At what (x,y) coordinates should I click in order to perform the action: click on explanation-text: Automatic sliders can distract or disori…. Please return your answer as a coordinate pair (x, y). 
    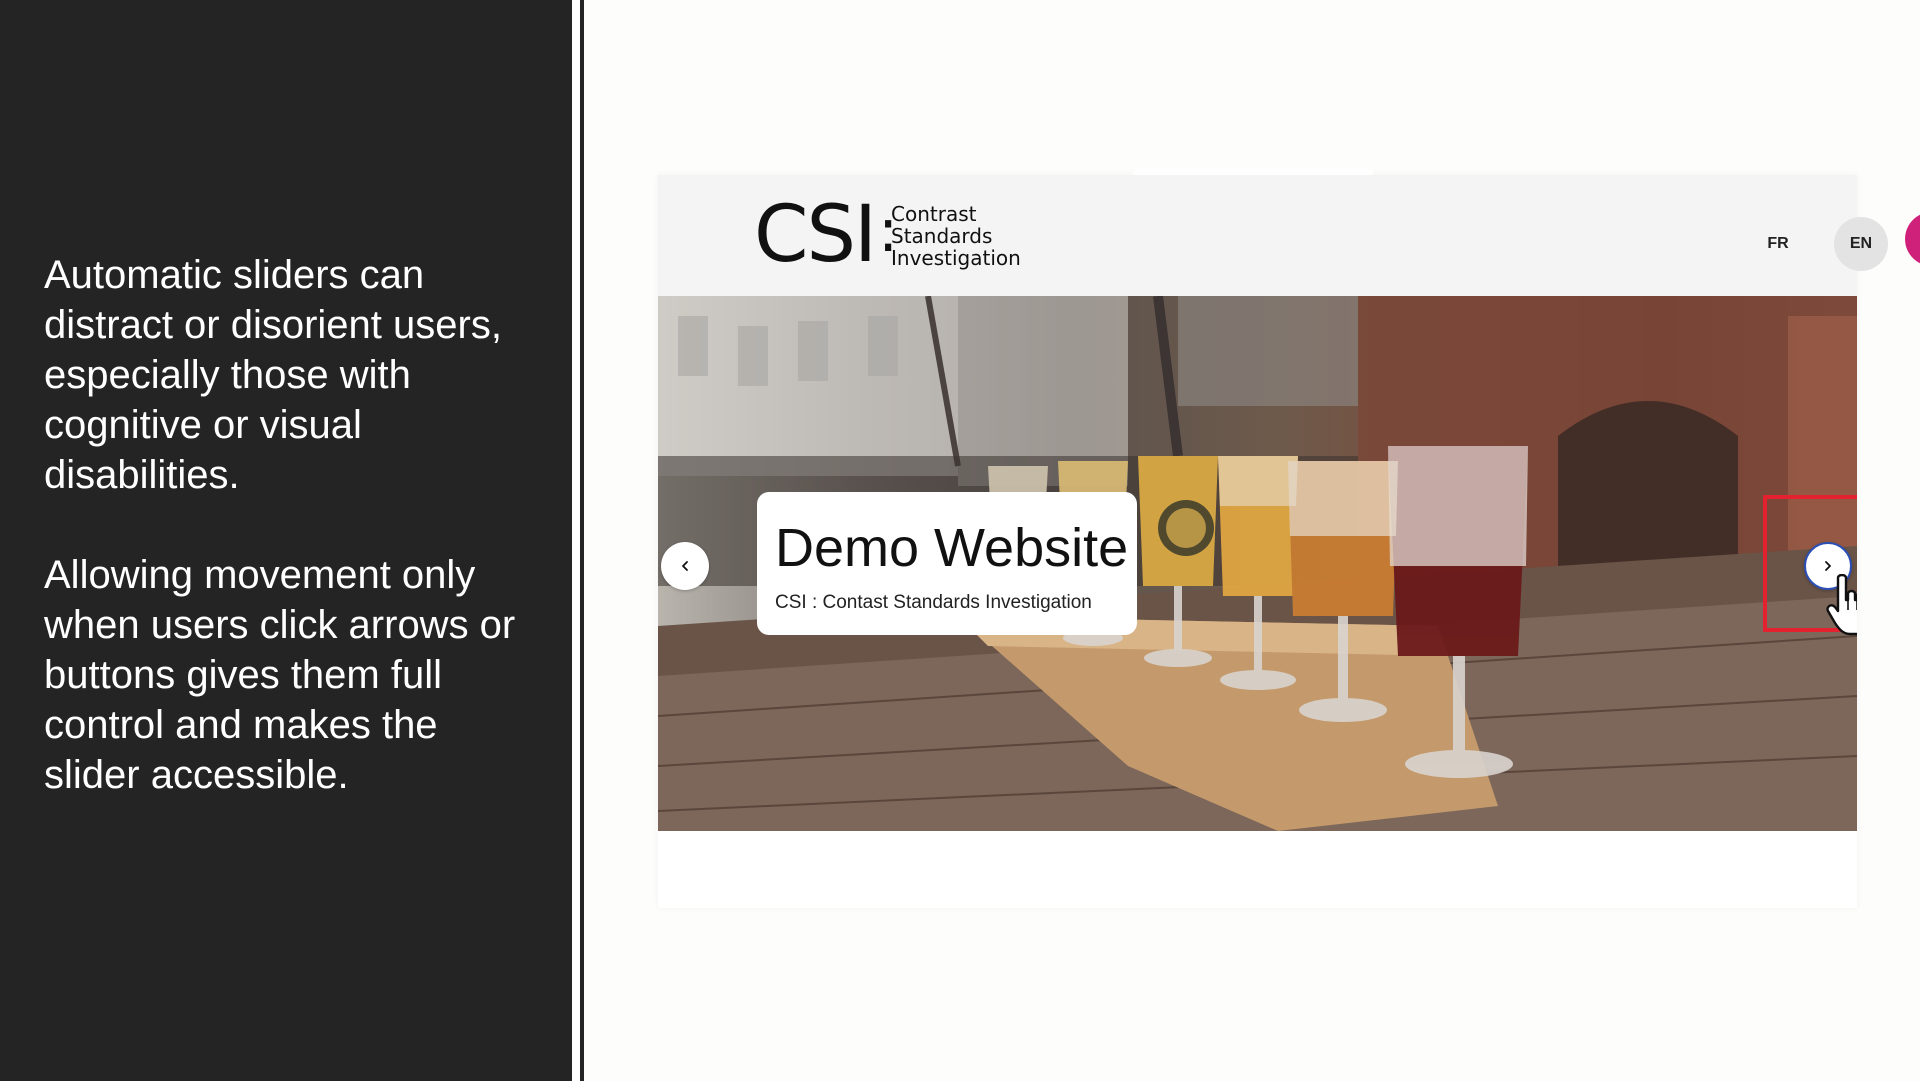
    Looking at the image, I should click on (294, 550).